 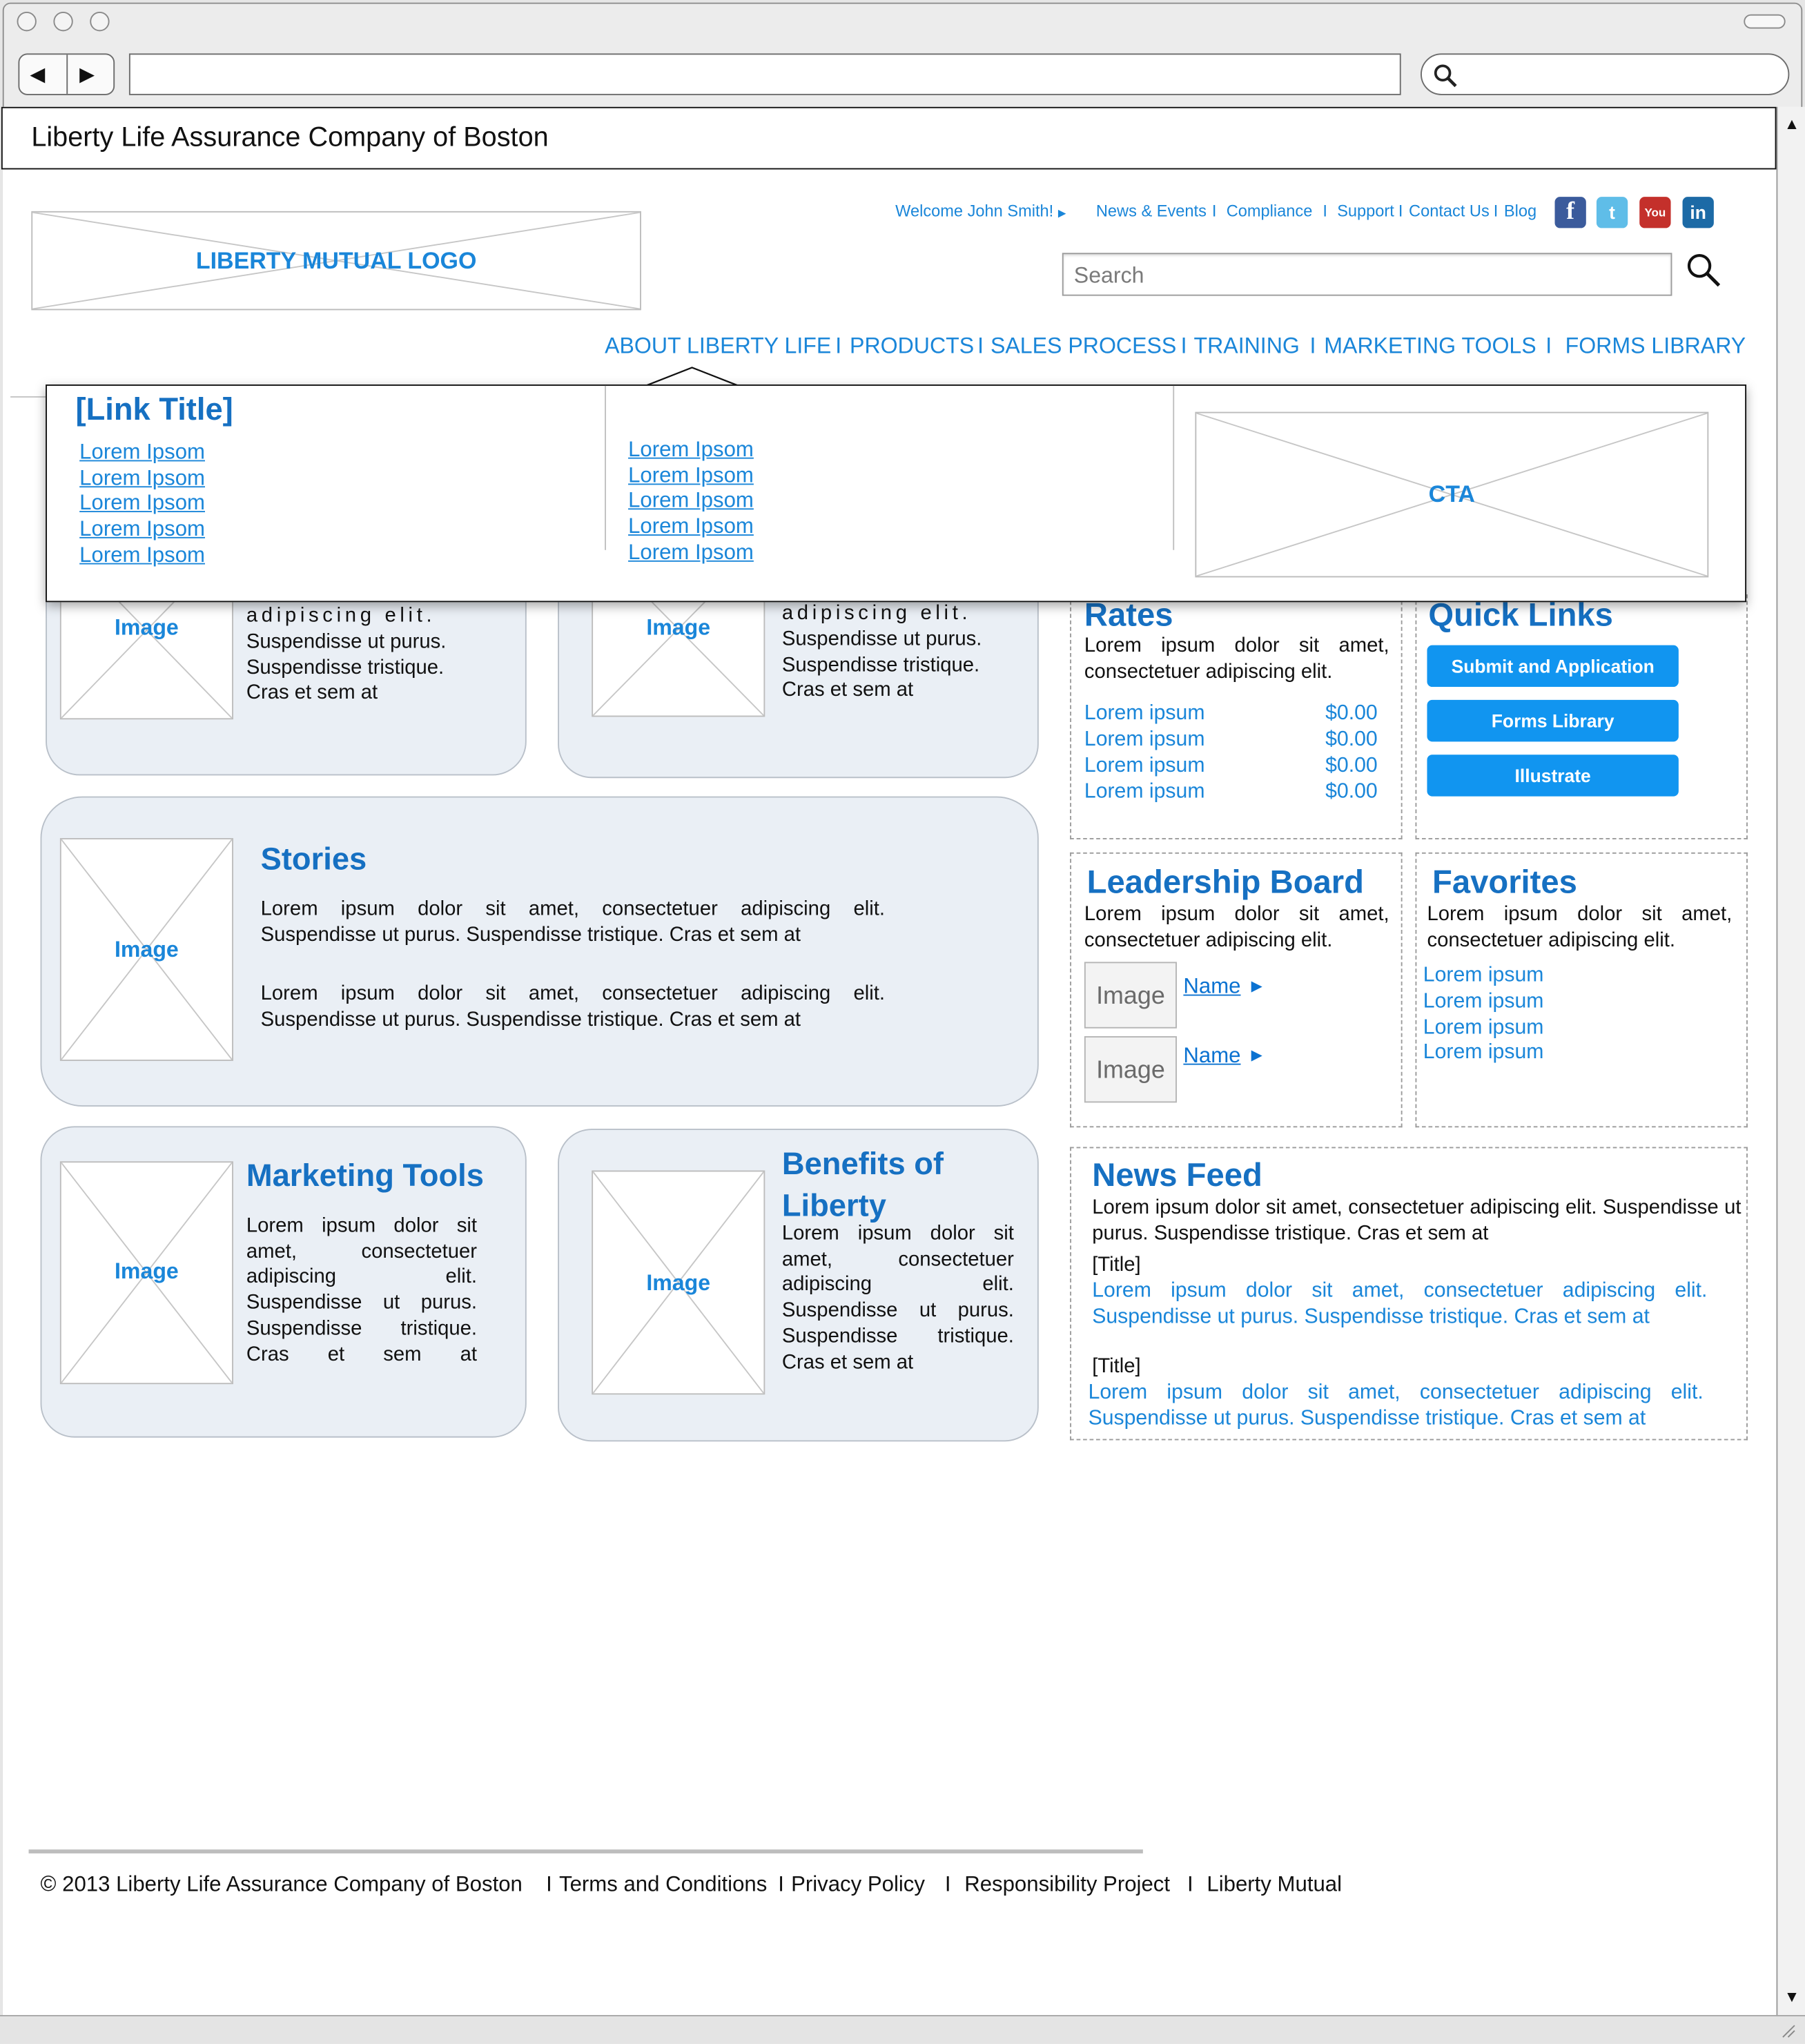 I want to click on browser-search-field, so click(x=1605, y=74).